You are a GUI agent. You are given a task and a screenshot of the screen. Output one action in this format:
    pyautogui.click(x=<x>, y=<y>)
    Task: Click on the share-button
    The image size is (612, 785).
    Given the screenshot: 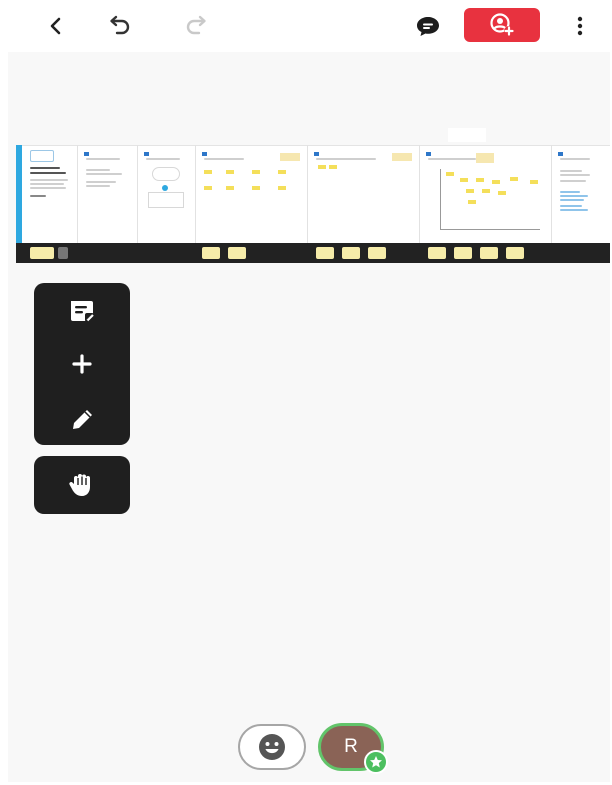 What is the action you would take?
    pyautogui.click(x=502, y=25)
    